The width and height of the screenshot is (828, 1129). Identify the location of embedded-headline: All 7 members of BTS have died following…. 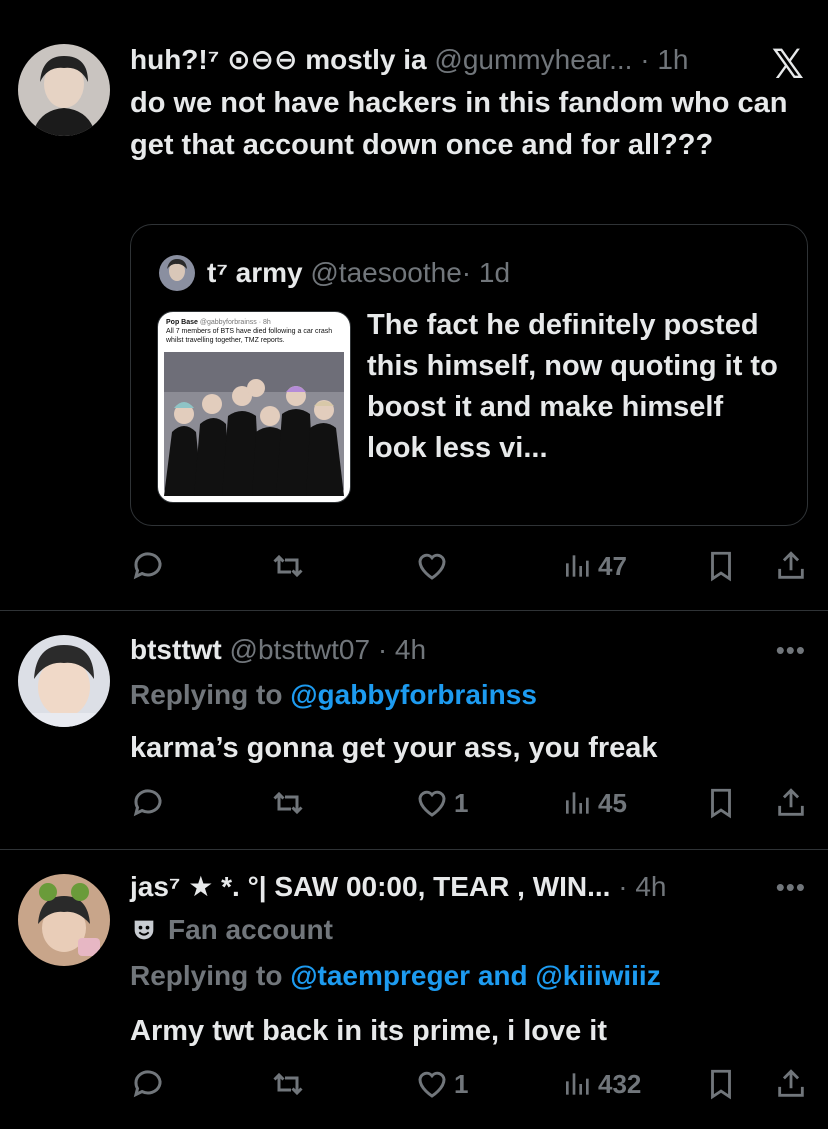
(249, 336).